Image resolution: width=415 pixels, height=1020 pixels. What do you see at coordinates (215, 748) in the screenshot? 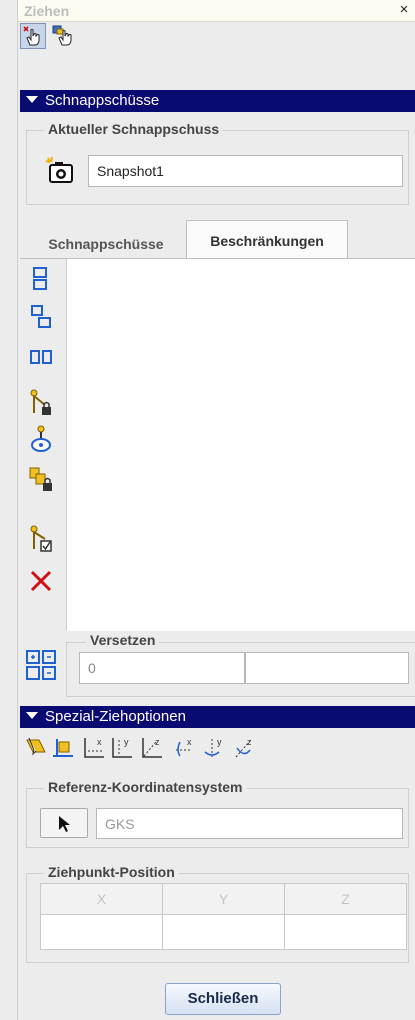
I see `y-rotation-icon: y` at bounding box center [215, 748].